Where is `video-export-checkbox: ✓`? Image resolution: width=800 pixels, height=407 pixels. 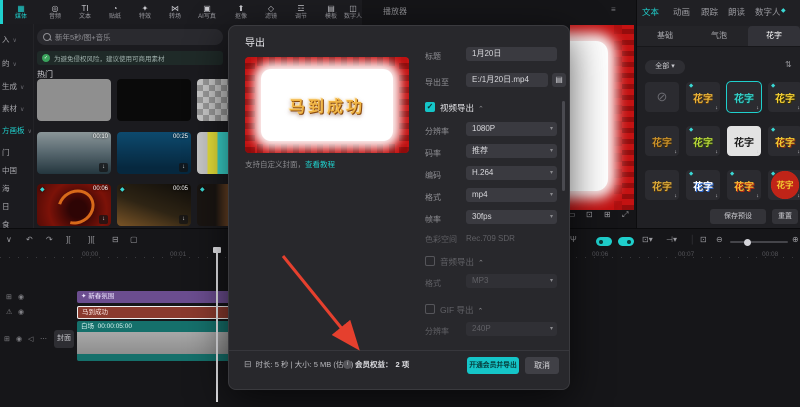 video-export-checkbox: ✓ is located at coordinates (430, 107).